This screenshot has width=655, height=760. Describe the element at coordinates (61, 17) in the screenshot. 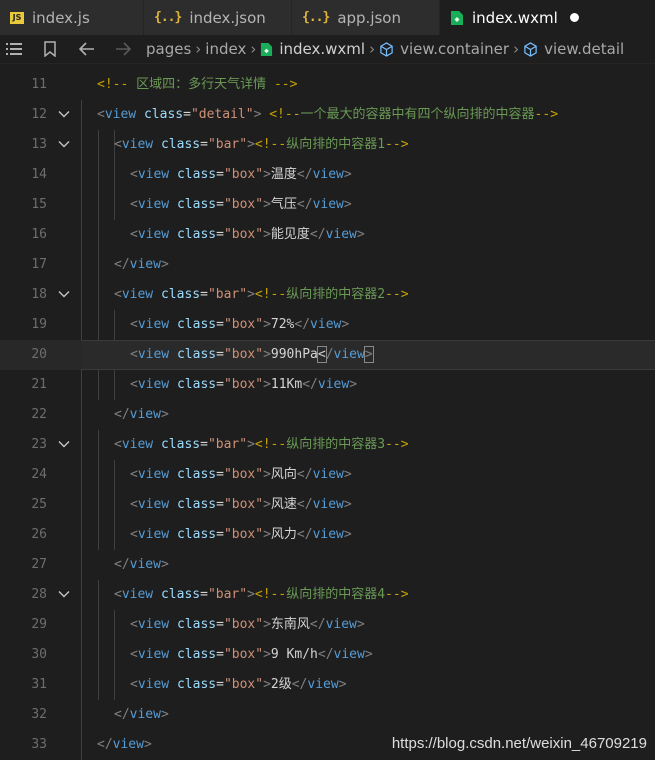

I see `tab-label: index.js` at that location.